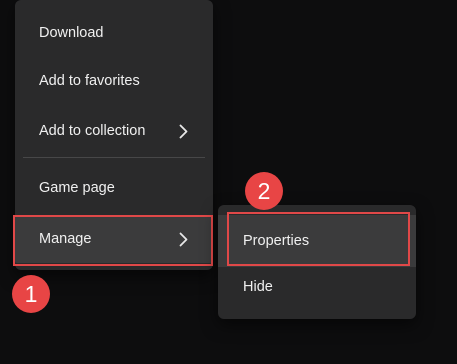 This screenshot has height=364, width=457. I want to click on menu-item-label: Manage, so click(65, 239).